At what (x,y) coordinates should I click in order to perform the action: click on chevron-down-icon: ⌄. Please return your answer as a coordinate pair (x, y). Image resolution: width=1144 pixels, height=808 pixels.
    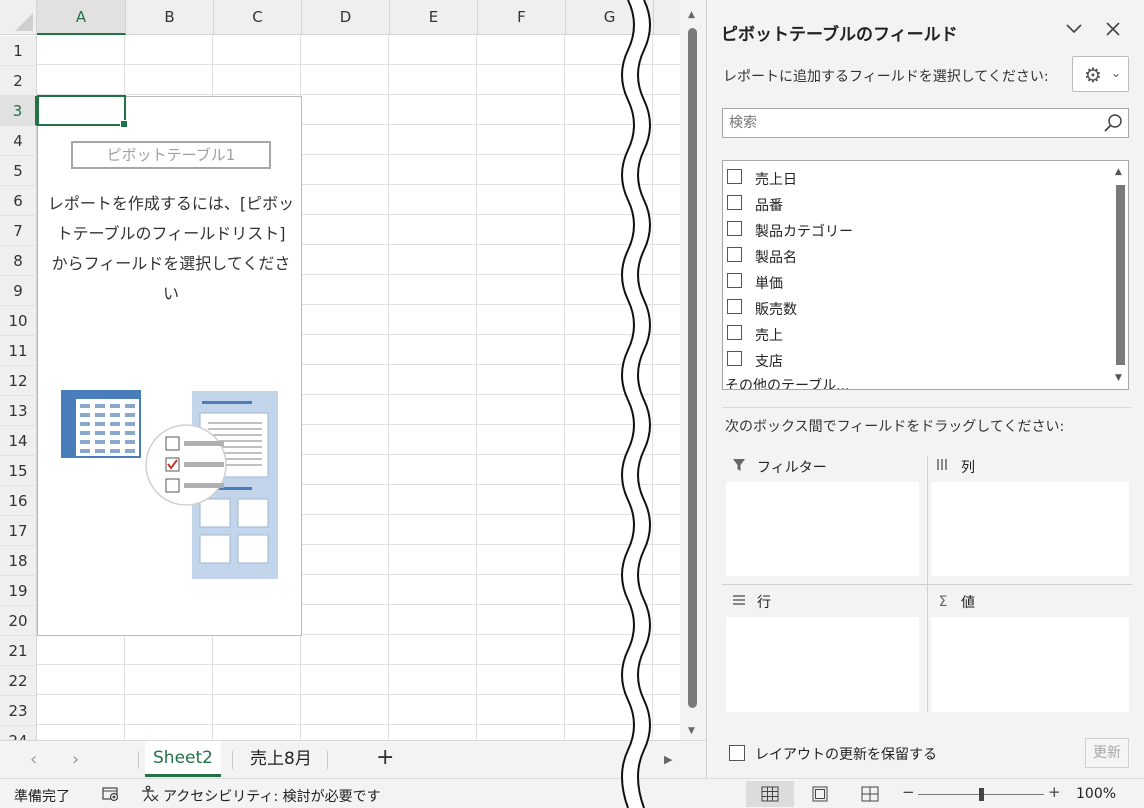
    Looking at the image, I should click on (1116, 73).